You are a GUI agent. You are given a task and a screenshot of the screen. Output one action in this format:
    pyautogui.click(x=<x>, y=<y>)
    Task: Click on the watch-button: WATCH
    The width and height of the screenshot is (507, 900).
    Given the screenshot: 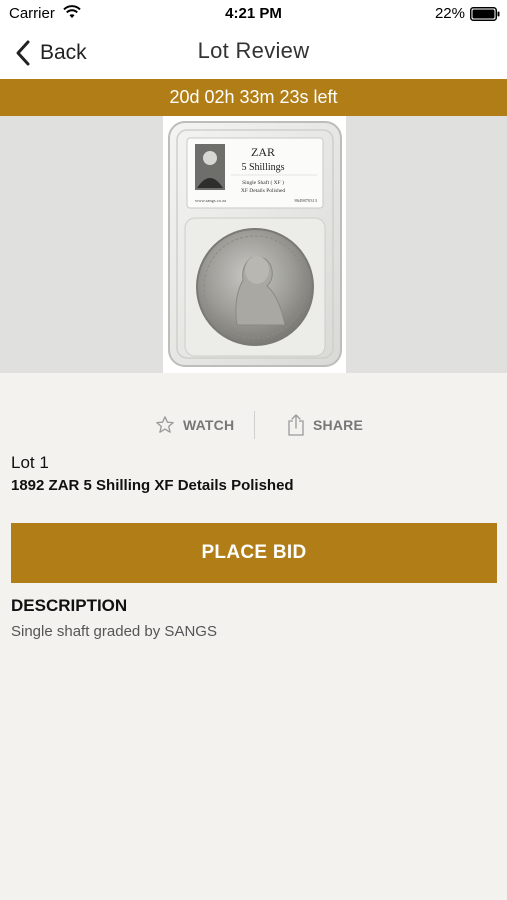 What is the action you would take?
    pyautogui.click(x=194, y=425)
    